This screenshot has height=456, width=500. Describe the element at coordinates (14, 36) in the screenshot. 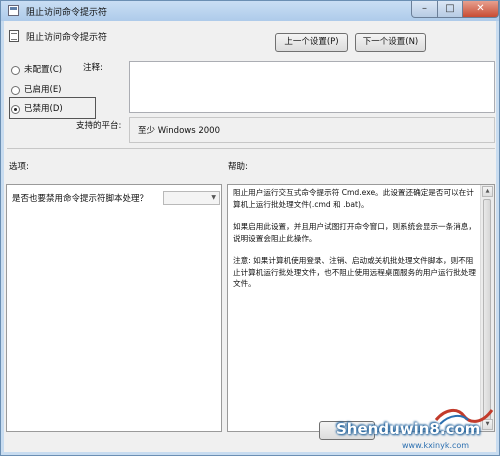

I see `setting-icon` at that location.